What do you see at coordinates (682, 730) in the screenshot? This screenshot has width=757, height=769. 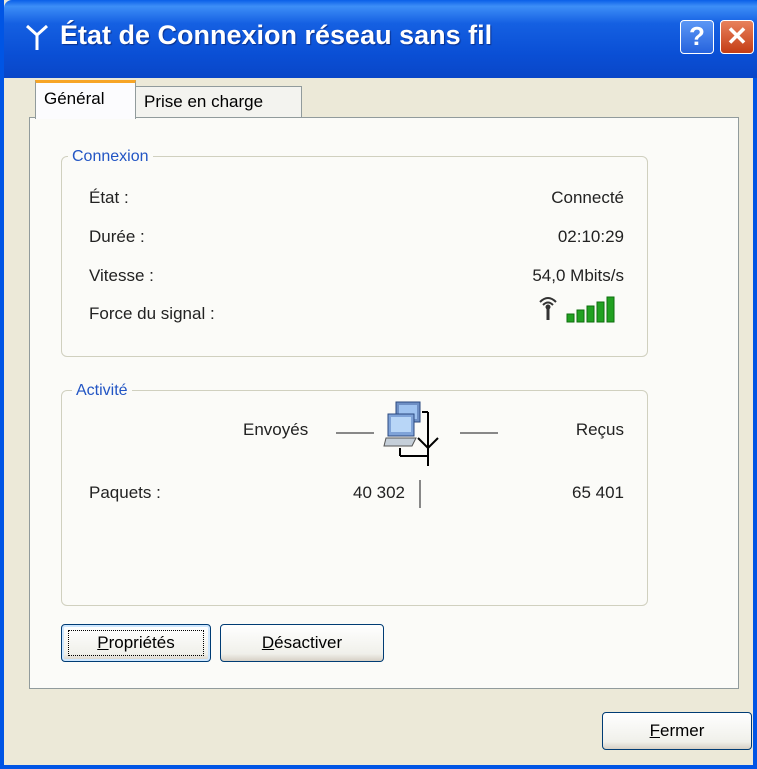 I see `close-label: ermer` at bounding box center [682, 730].